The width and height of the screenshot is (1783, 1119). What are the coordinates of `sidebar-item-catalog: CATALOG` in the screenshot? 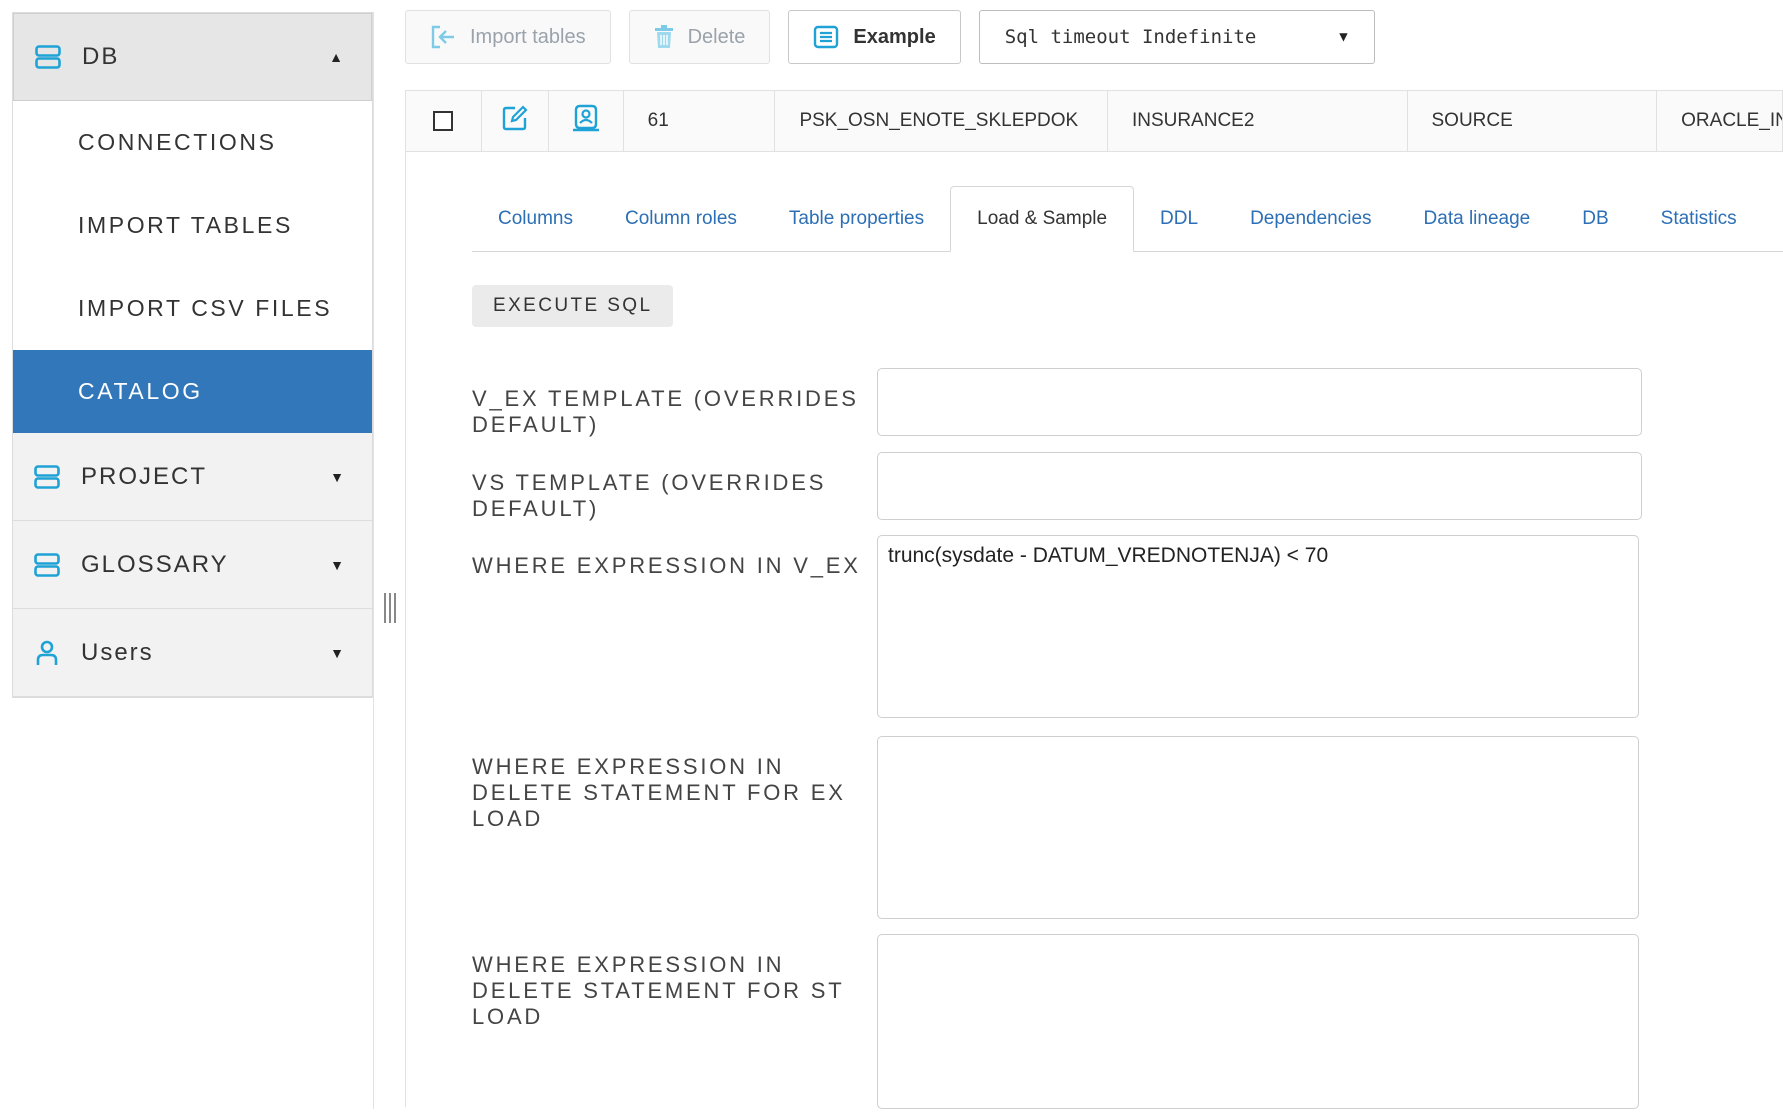 It's located at (192, 391).